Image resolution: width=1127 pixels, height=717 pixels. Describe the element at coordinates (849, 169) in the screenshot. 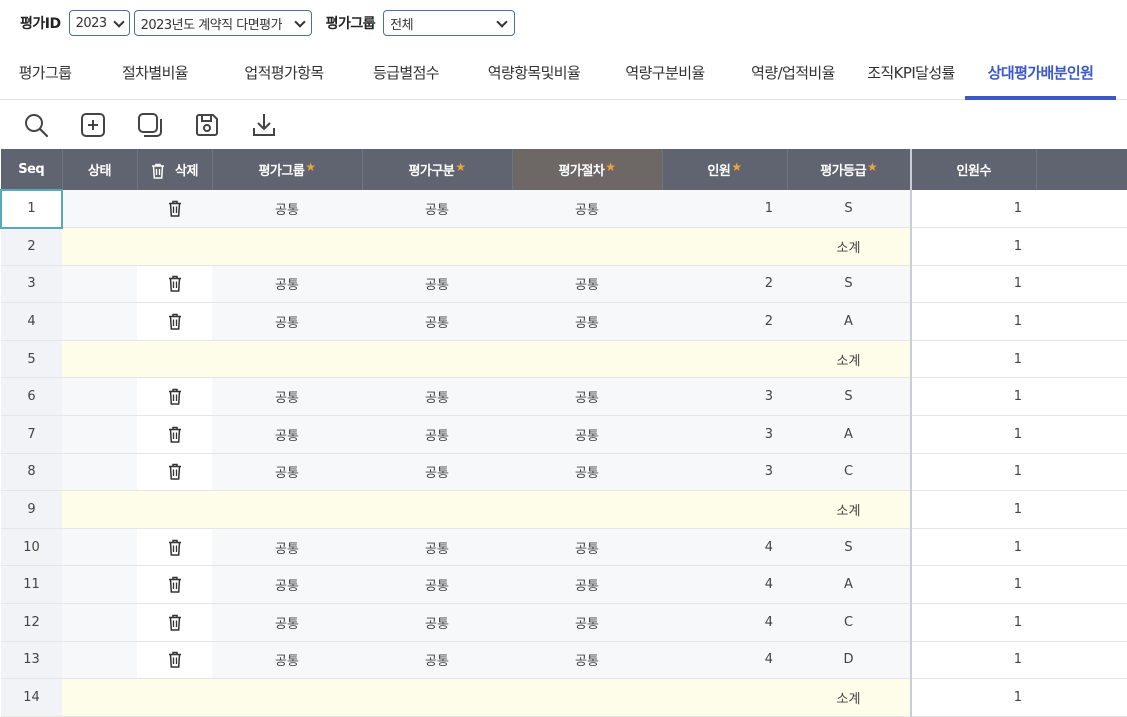

I see `col-grade: 평가등급★` at that location.